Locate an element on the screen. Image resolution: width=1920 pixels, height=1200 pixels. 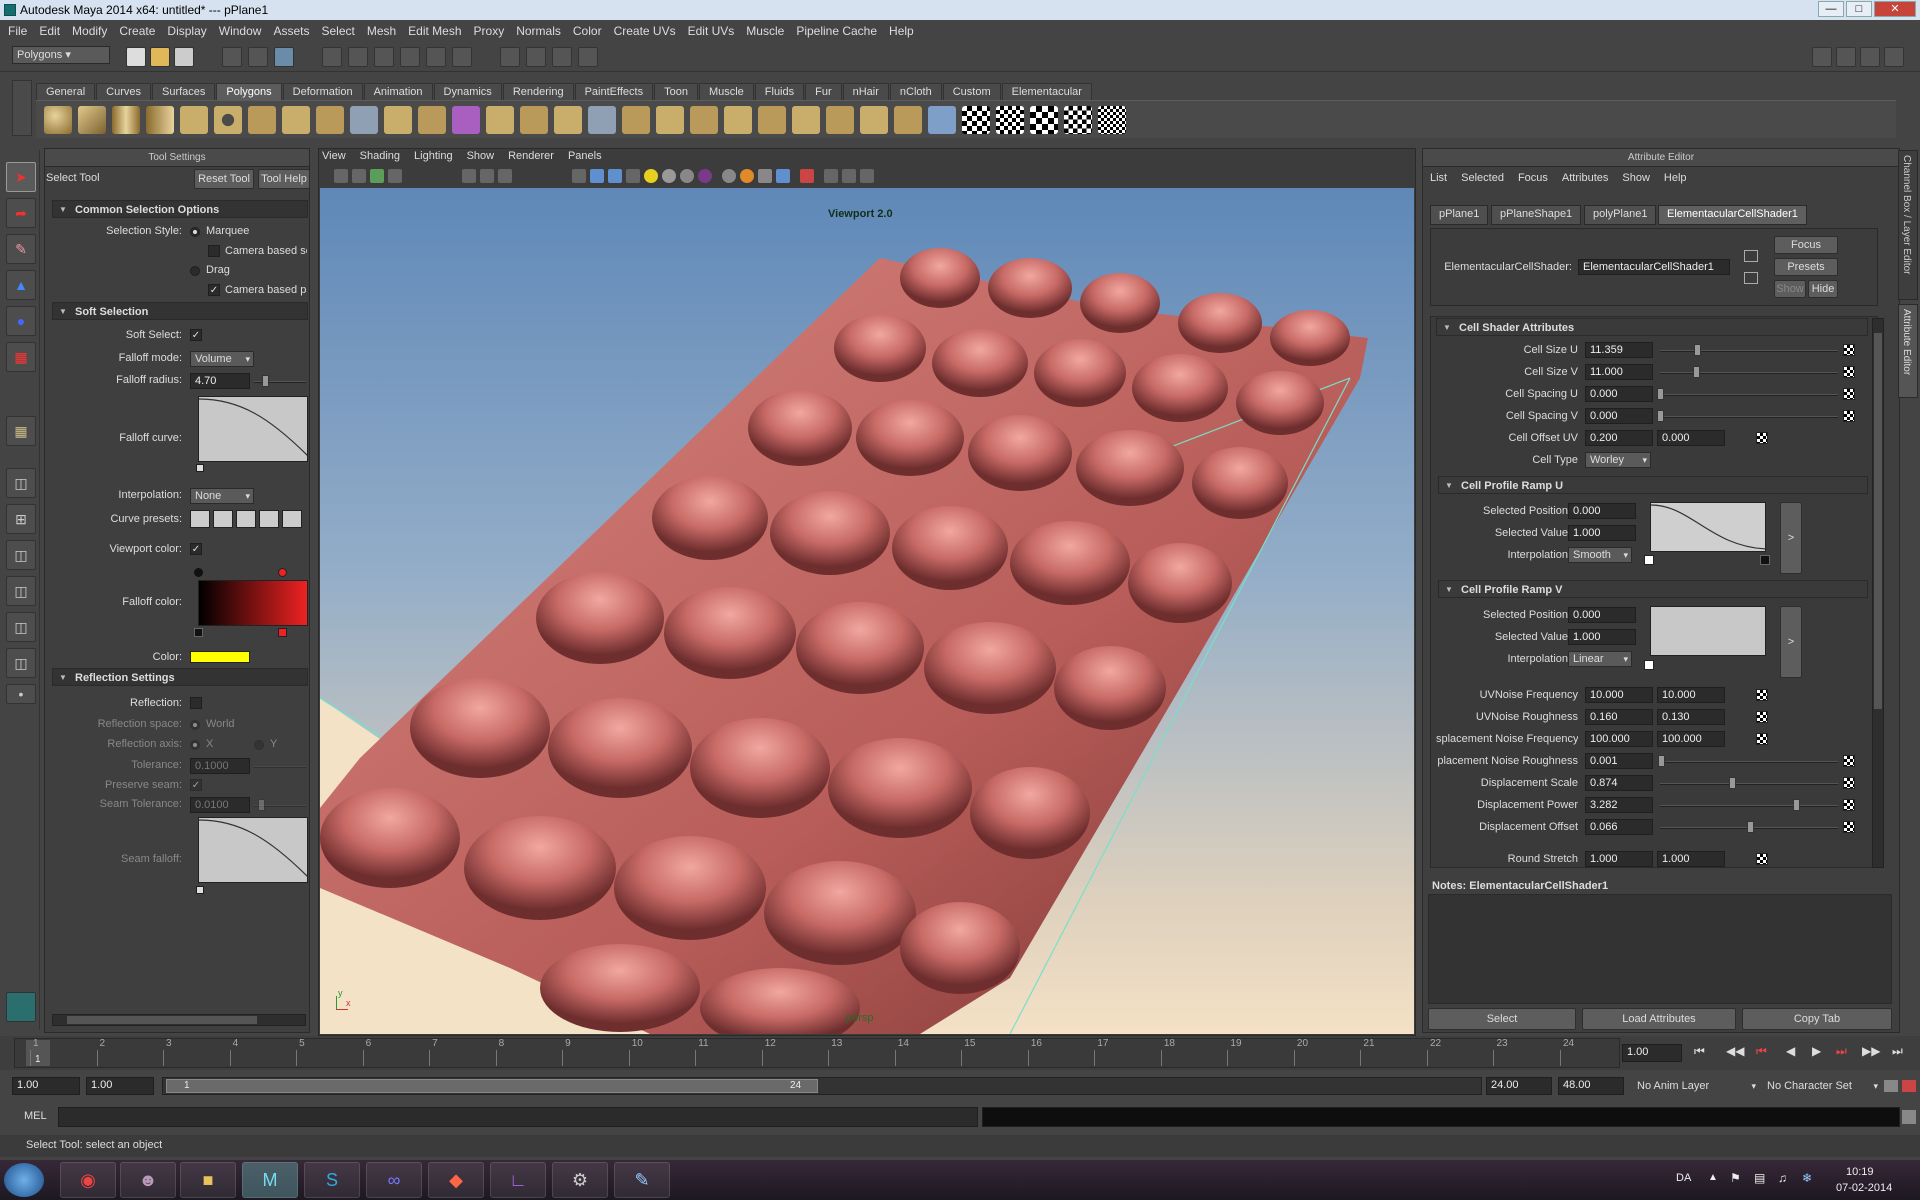
textured-icon is located at coordinates (669, 176).